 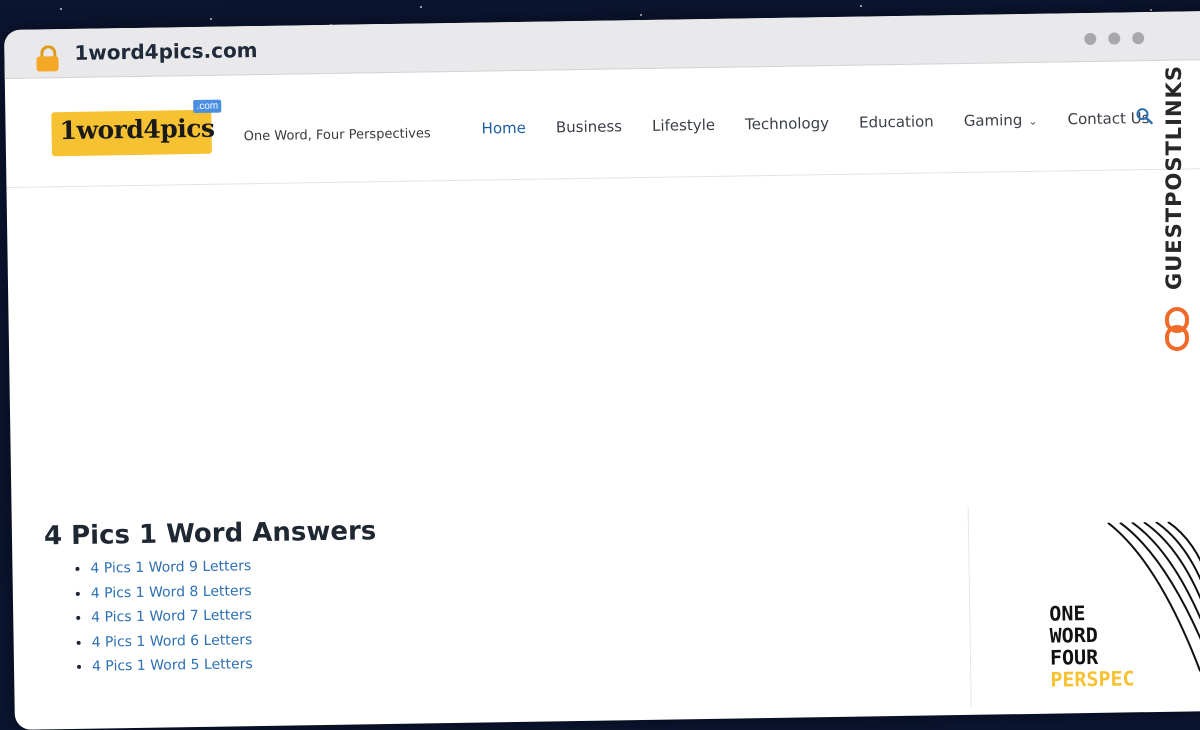 What do you see at coordinates (47, 58) in the screenshot?
I see `lock-icon` at bounding box center [47, 58].